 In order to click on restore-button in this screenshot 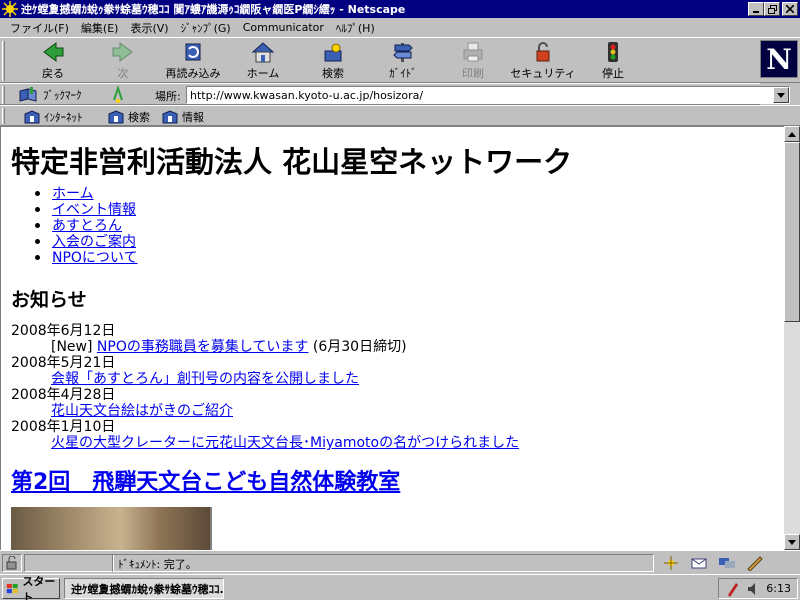, I will do `click(772, 9)`.